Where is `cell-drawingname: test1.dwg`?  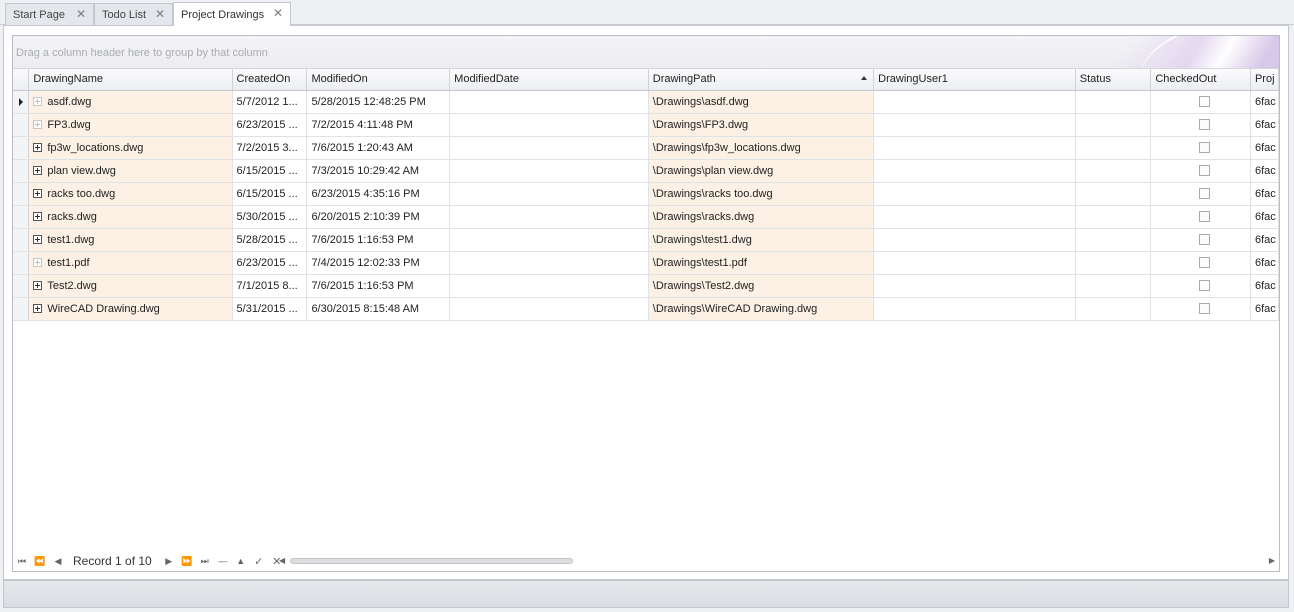 cell-drawingname: test1.dwg is located at coordinates (130, 240).